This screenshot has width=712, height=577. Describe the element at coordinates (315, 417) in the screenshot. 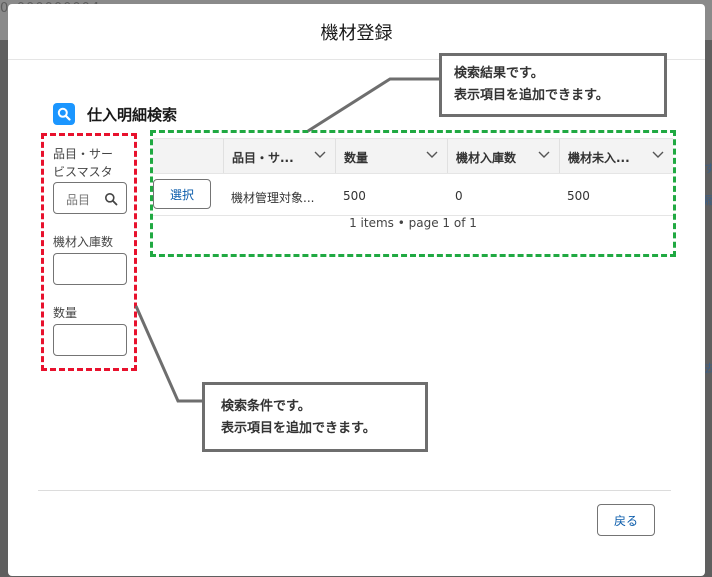

I see `conditions-callout: 検索条件です。 表示項目を追加できます。` at that location.